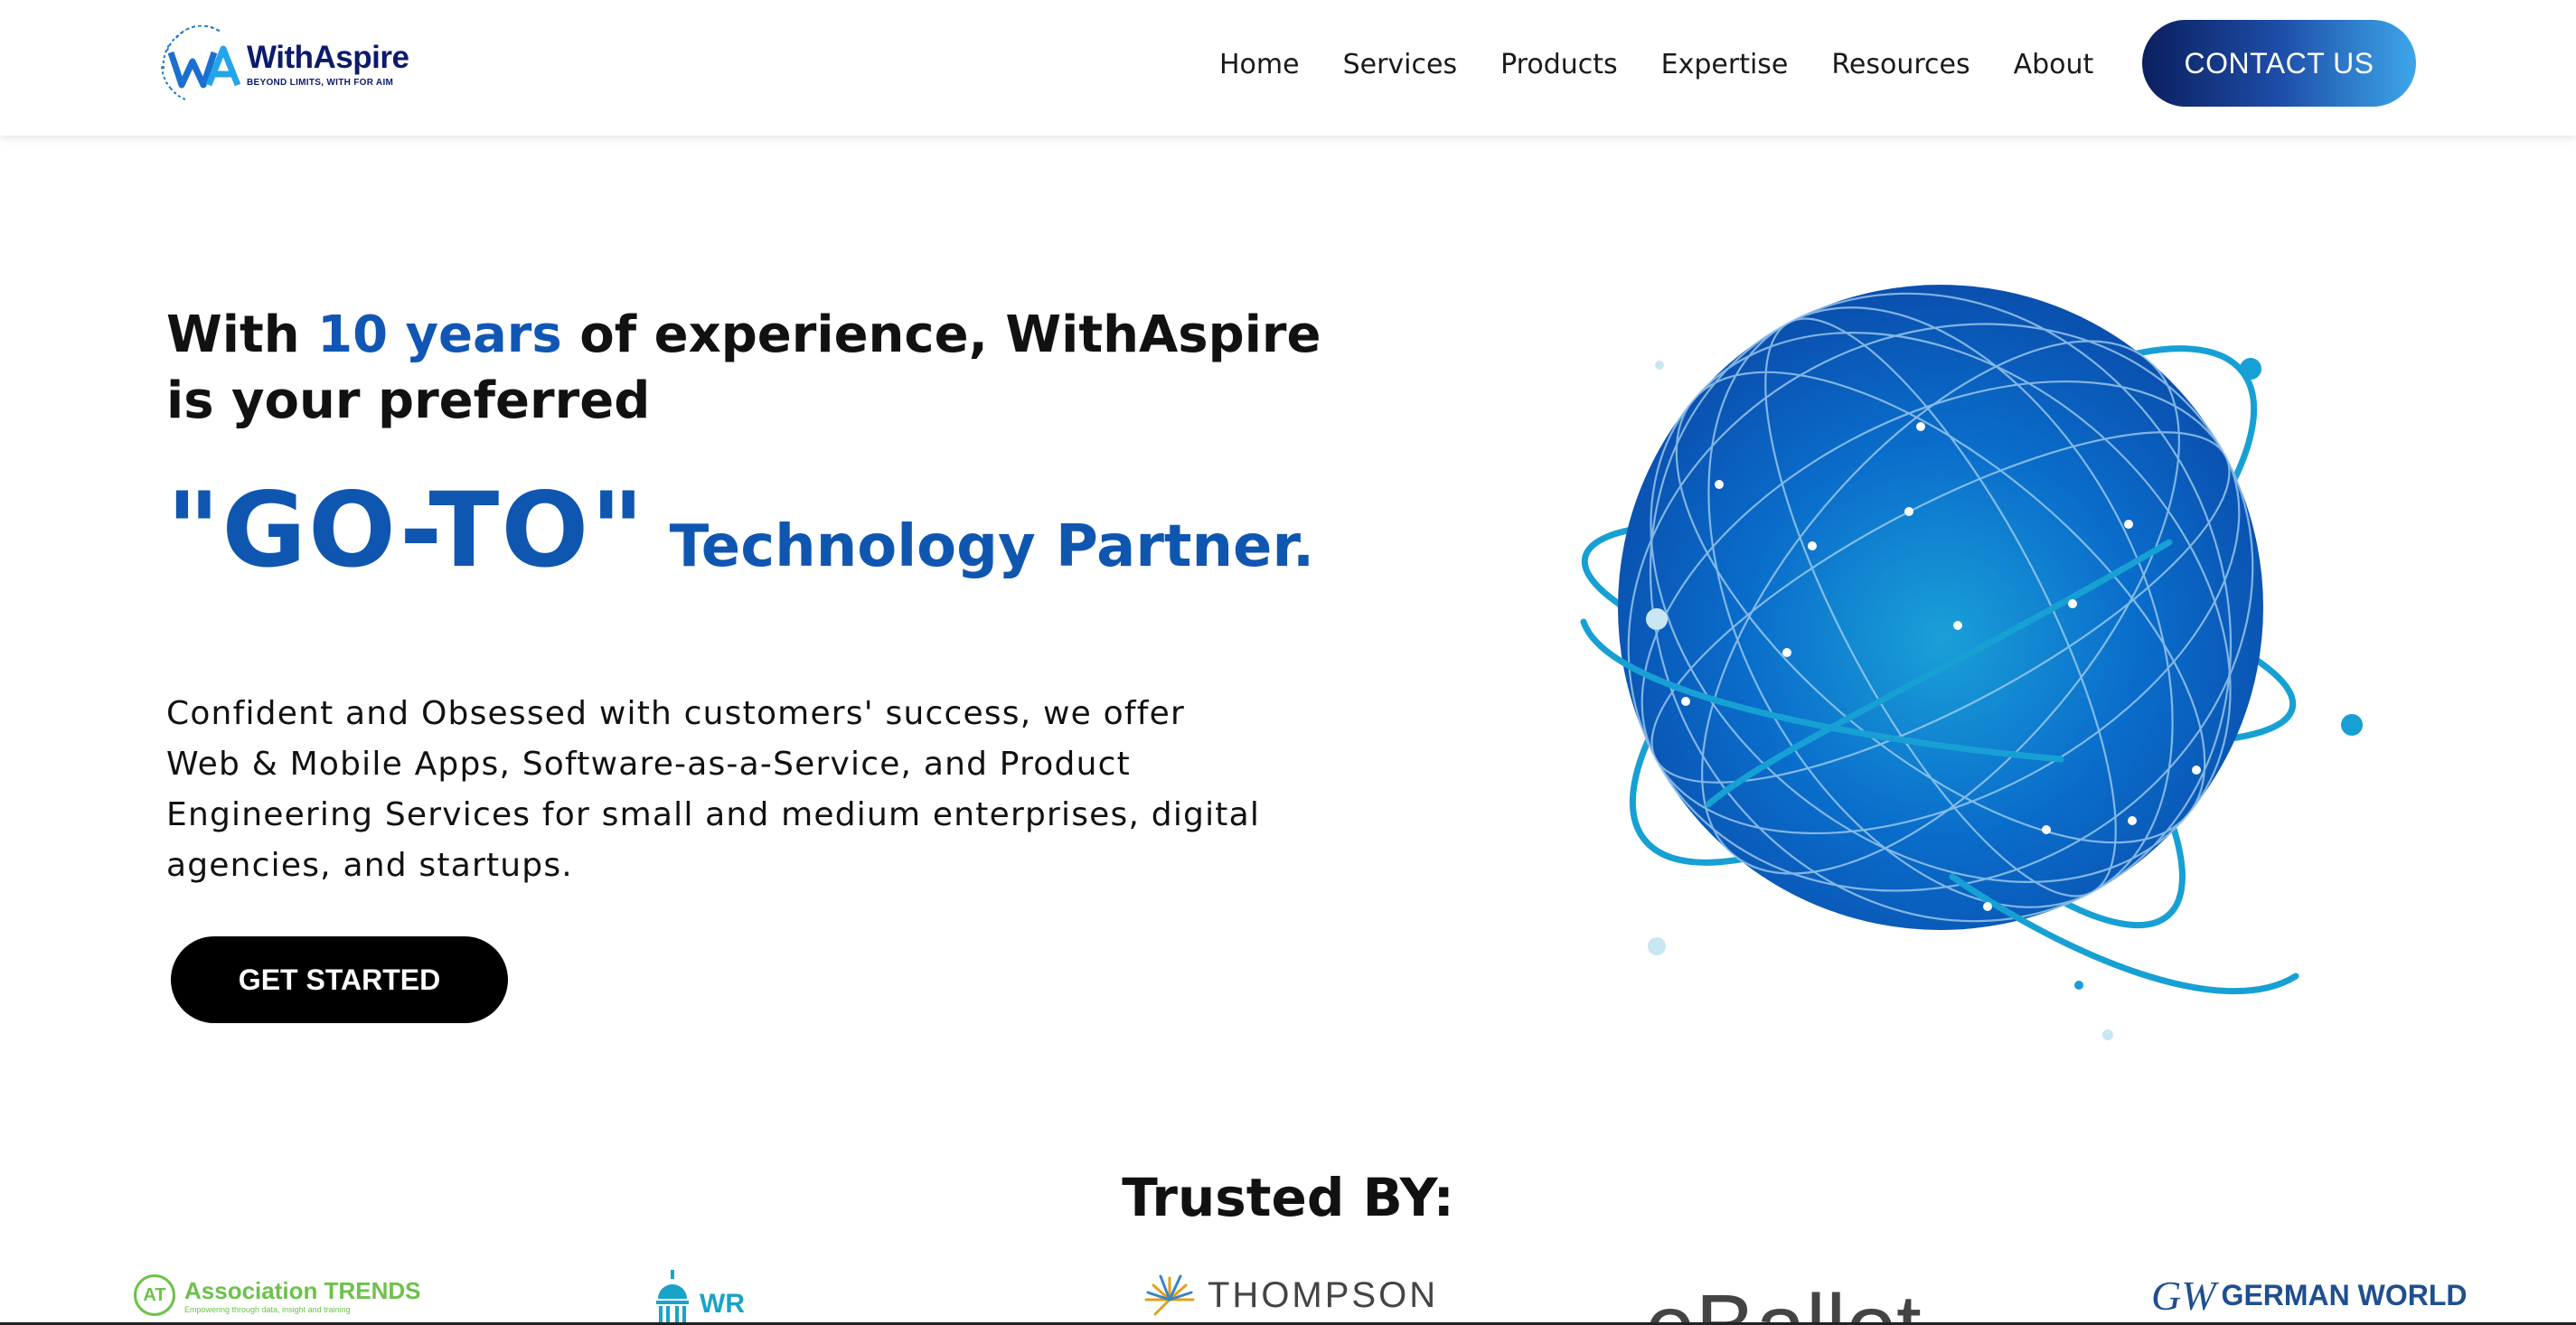 This screenshot has width=2576, height=1325. I want to click on brand-logo: WithAspire BEYOND LIMITS, WITH FOR AIM, so click(284, 63).